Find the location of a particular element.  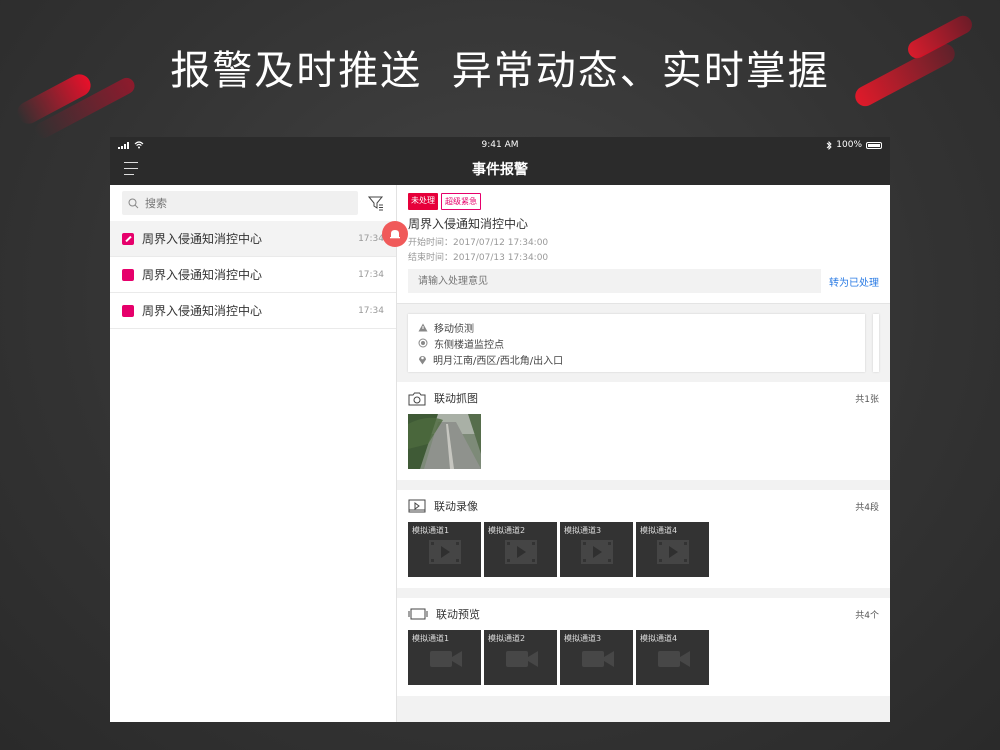

target-icon is located at coordinates (423, 343).